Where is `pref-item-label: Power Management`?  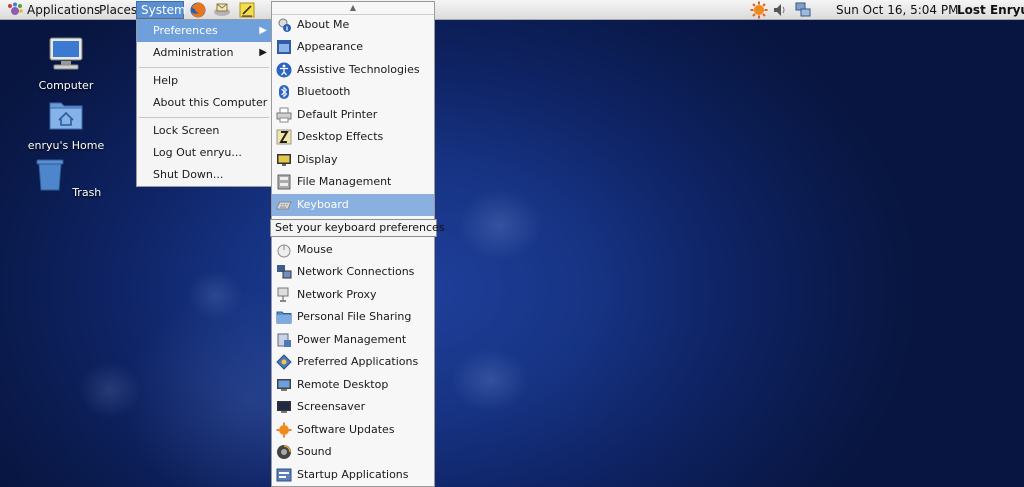 pref-item-label: Power Management is located at coordinates (352, 339).